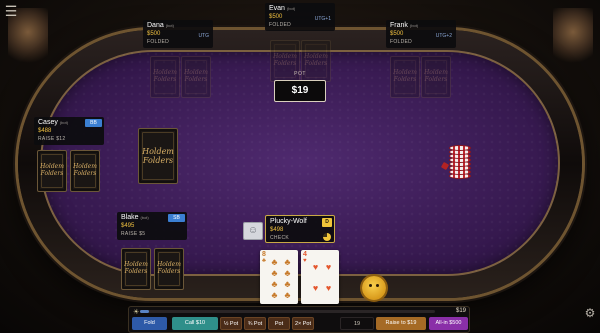  What do you see at coordinates (231, 323) in the screenshot?
I see `half-pot-button: ½ Pot` at bounding box center [231, 323].